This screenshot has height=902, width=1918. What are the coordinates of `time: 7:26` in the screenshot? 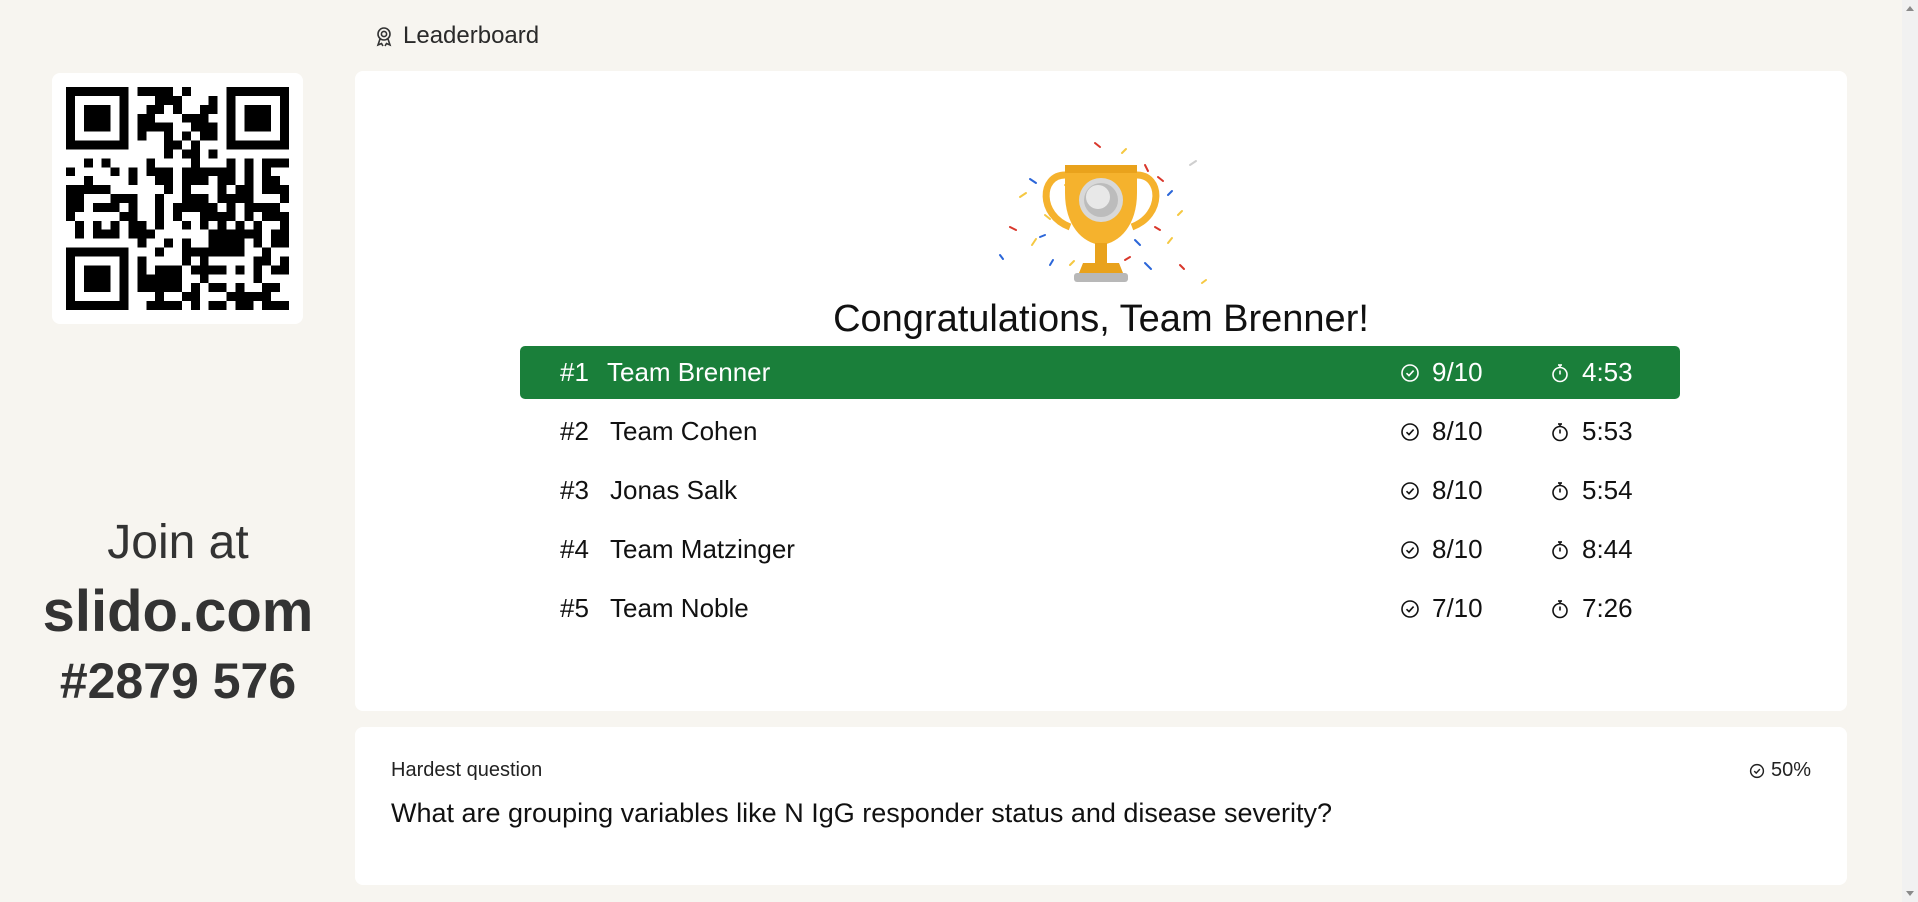 It's located at (1607, 608).